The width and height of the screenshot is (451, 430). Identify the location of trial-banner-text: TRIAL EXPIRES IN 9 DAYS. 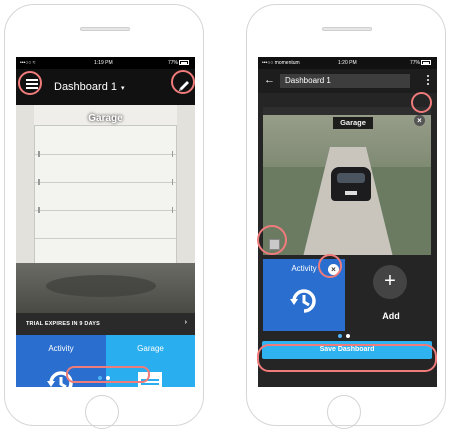
(63, 324).